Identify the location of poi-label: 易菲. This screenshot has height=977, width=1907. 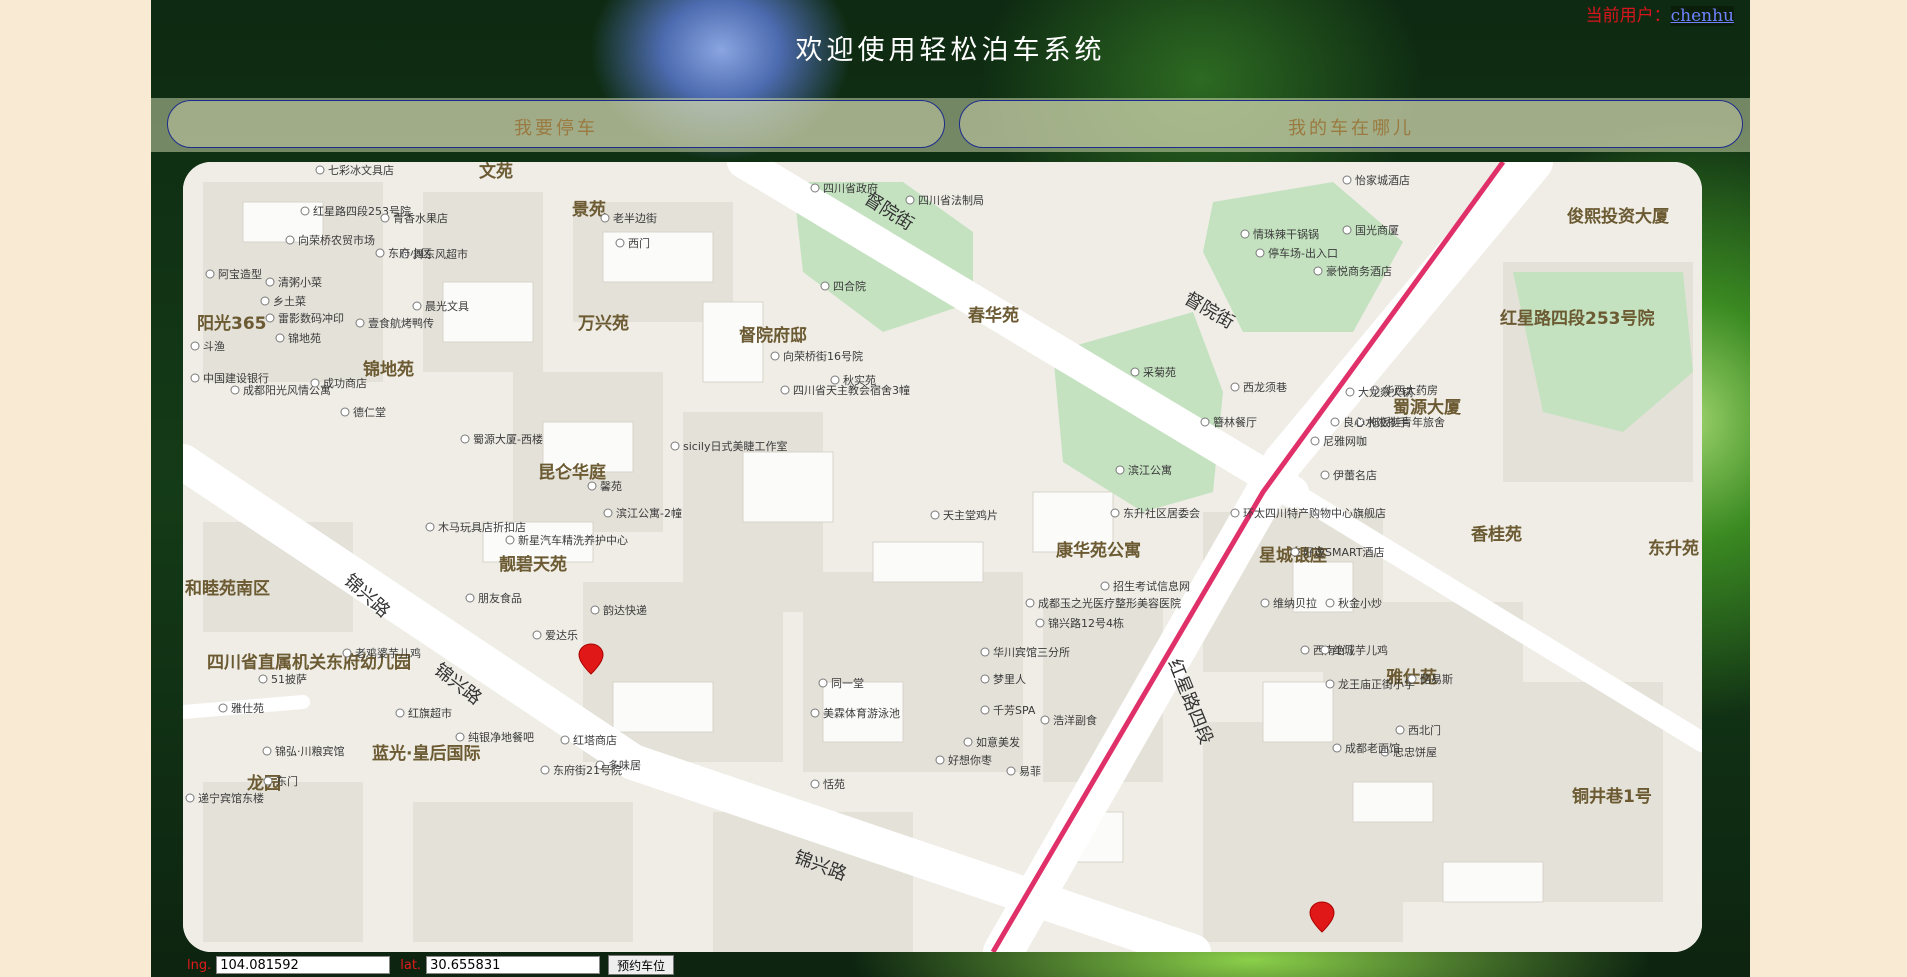
(1030, 771).